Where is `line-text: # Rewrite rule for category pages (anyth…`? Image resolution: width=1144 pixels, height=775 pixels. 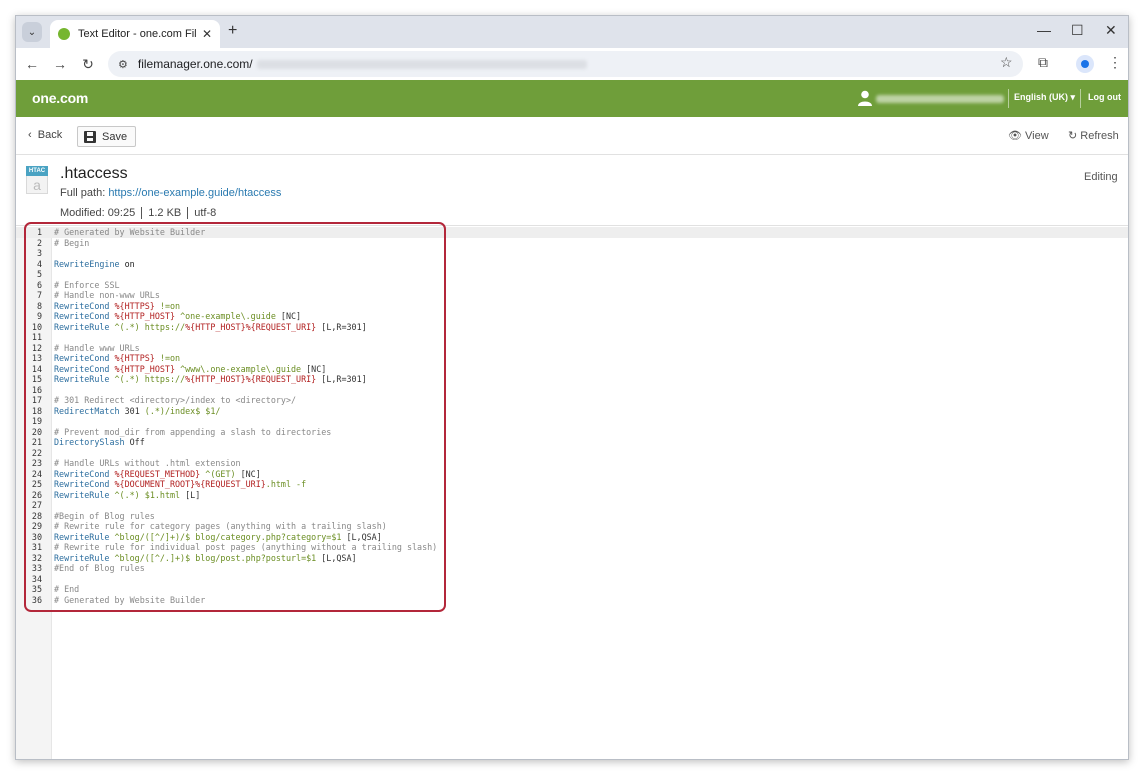 line-text: # Rewrite rule for category pages (anyth… is located at coordinates (220, 526).